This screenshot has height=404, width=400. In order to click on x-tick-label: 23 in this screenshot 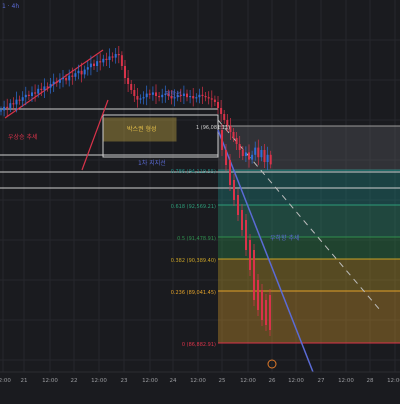, I will do `click(124, 381)`.